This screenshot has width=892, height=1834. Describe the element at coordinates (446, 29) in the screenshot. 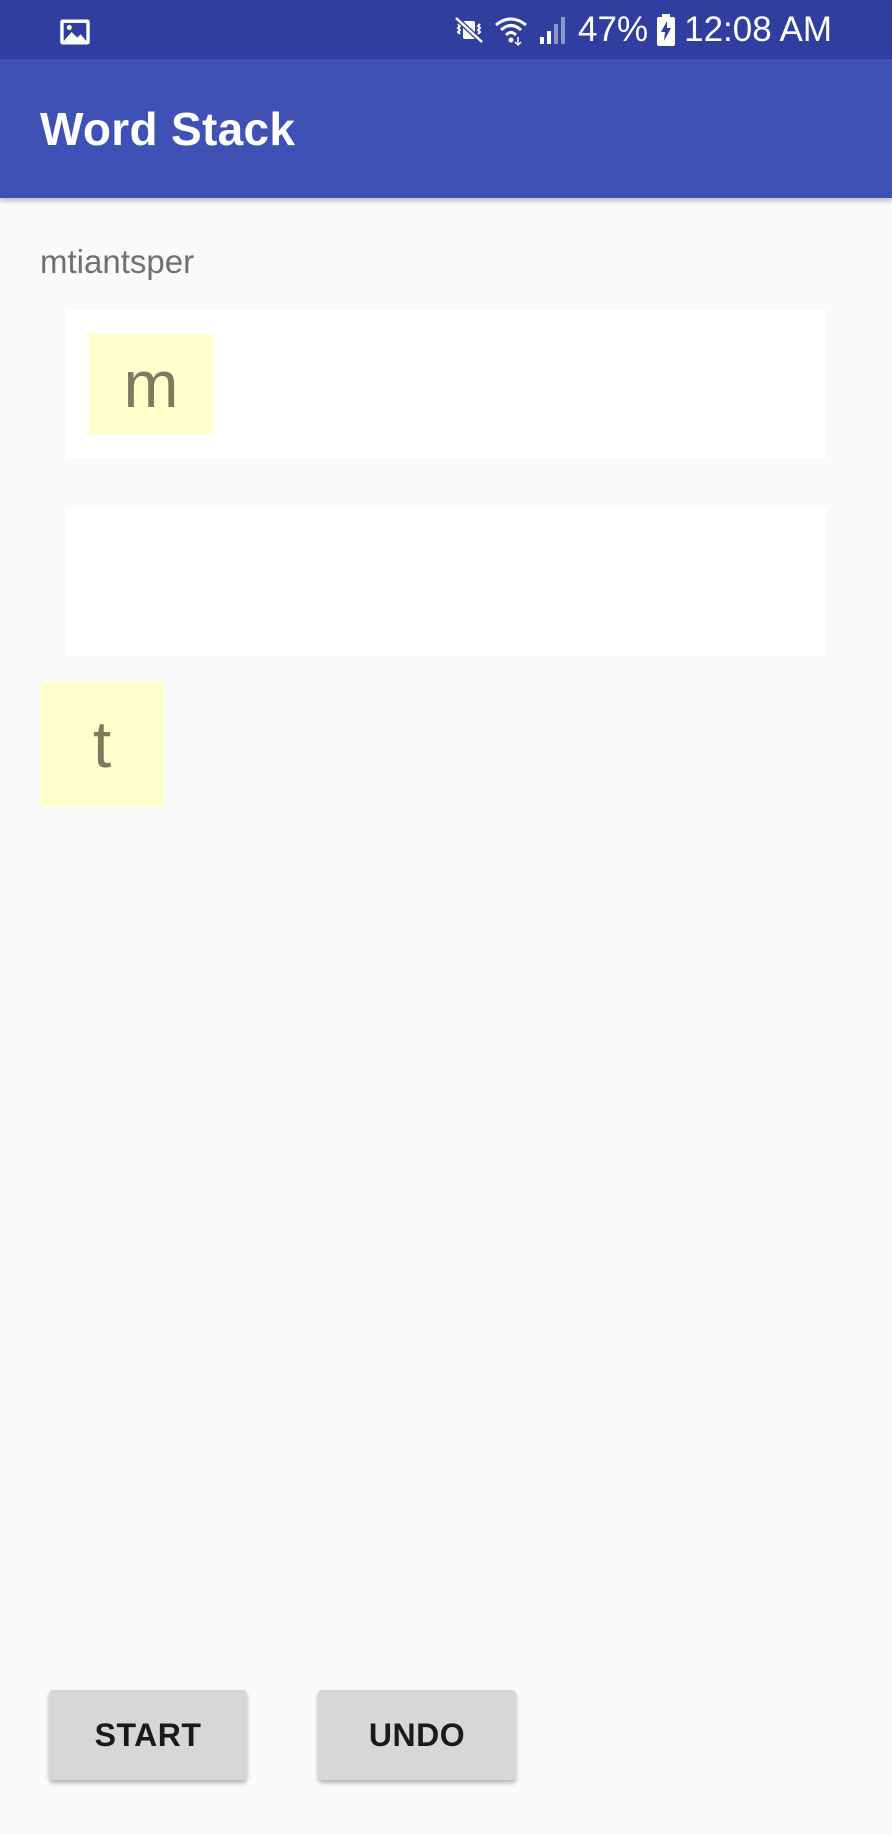

I see `status-bar: 47% 12:08 AM` at that location.